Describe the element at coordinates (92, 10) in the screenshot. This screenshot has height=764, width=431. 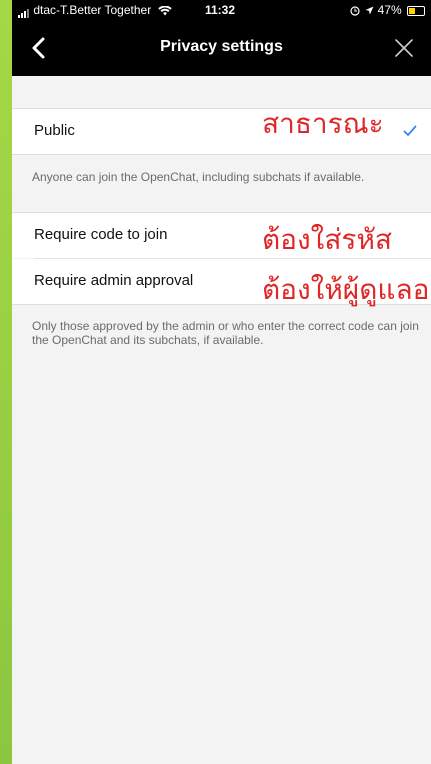
I see `carrier-name: dtac-T.Better Together` at that location.